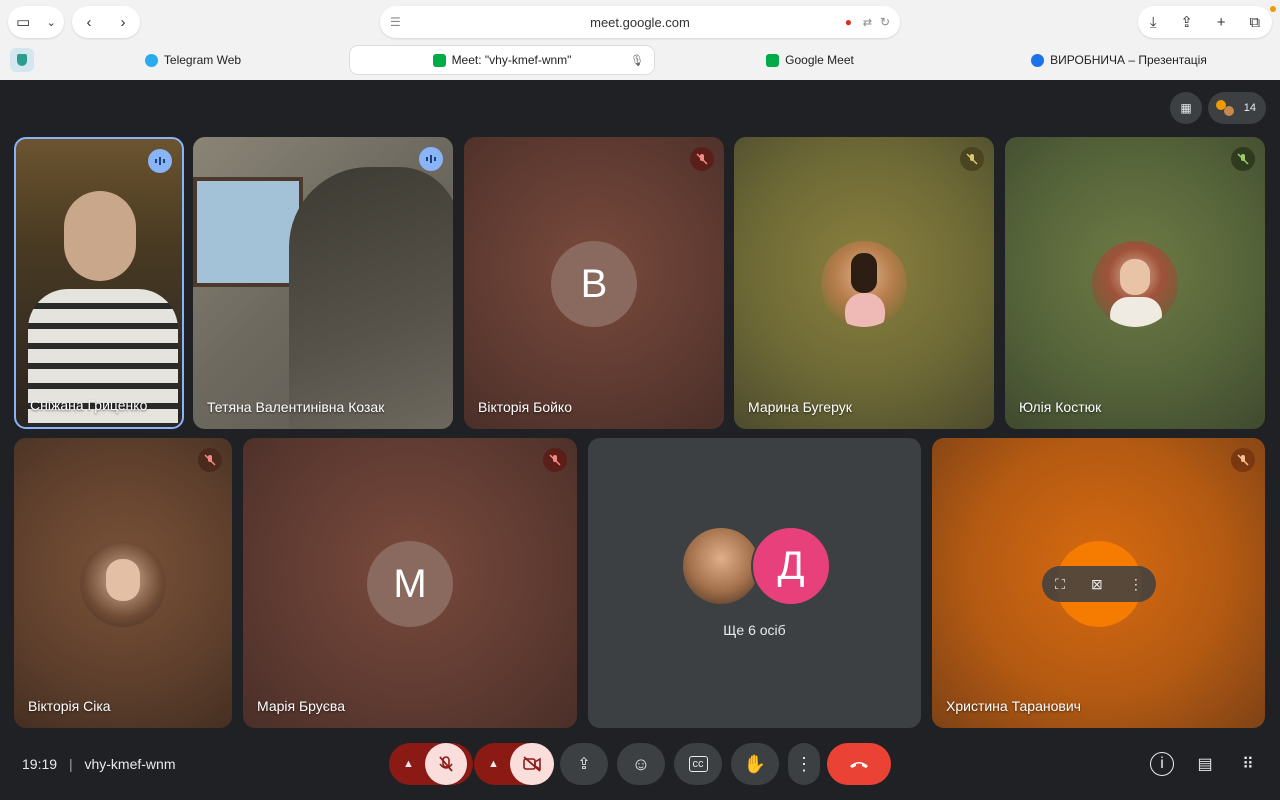  What do you see at coordinates (525, 407) in the screenshot?
I see `participant-name: Вікторія Бойко` at bounding box center [525, 407].